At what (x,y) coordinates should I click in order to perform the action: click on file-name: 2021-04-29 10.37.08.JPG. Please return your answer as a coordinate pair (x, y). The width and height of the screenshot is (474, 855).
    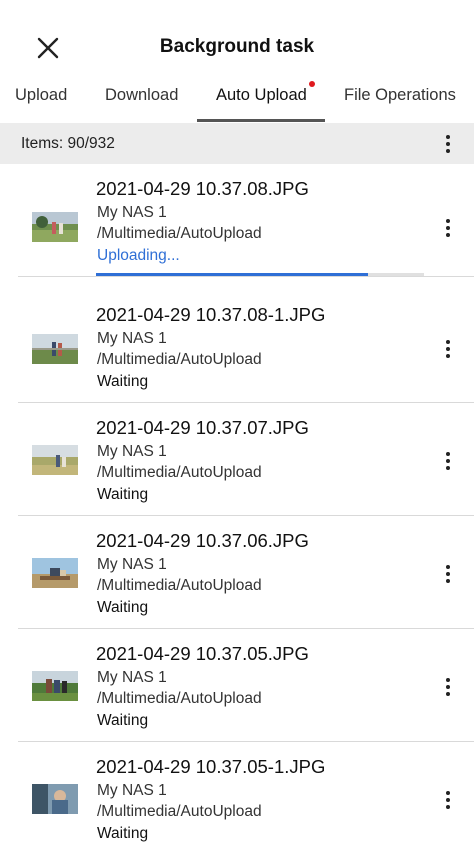
    Looking at the image, I should click on (202, 188).